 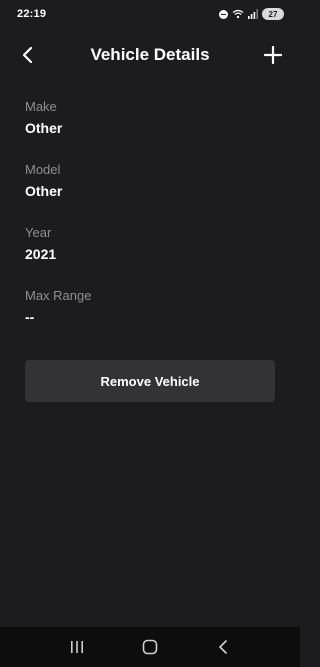 I want to click on recent-apps-button, so click(x=77, y=647).